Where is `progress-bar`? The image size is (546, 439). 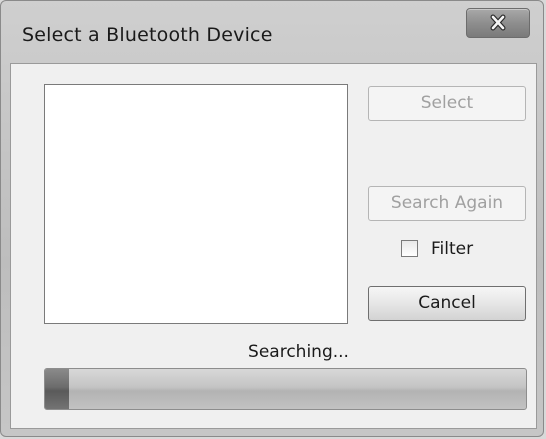 progress-bar is located at coordinates (285, 389).